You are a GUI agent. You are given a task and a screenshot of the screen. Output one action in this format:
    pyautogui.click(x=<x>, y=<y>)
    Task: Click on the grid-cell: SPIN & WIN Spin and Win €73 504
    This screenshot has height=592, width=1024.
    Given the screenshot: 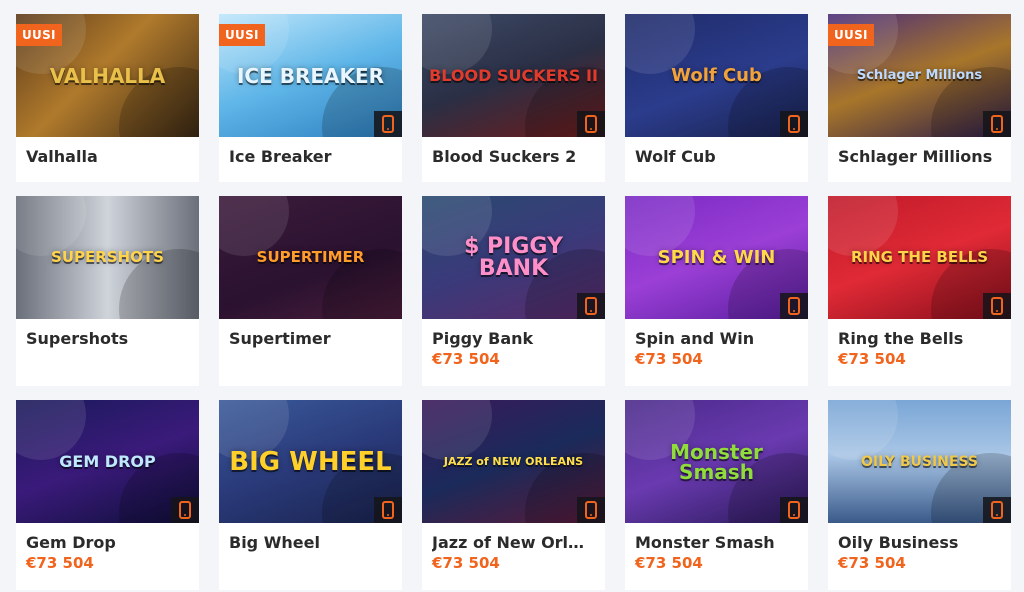 What is the action you would take?
    pyautogui.click(x=716, y=291)
    